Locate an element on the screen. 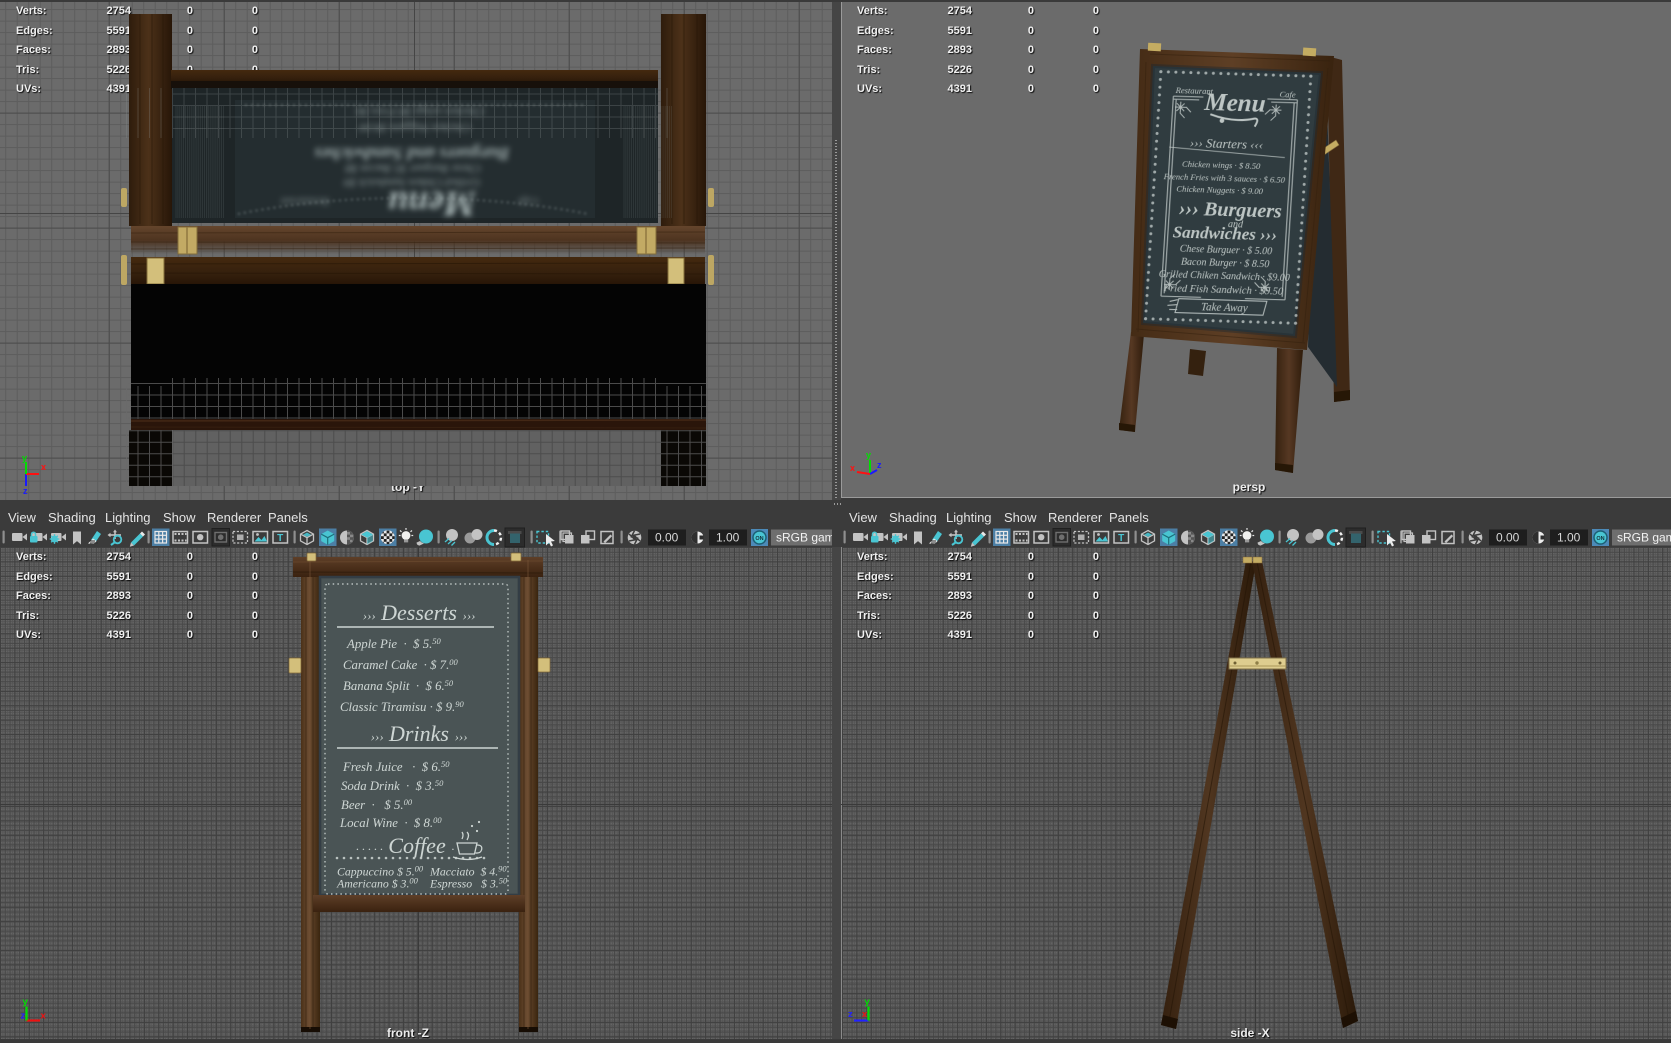  svg-text: Beer · $ 5.00 is located at coordinates (377, 804).